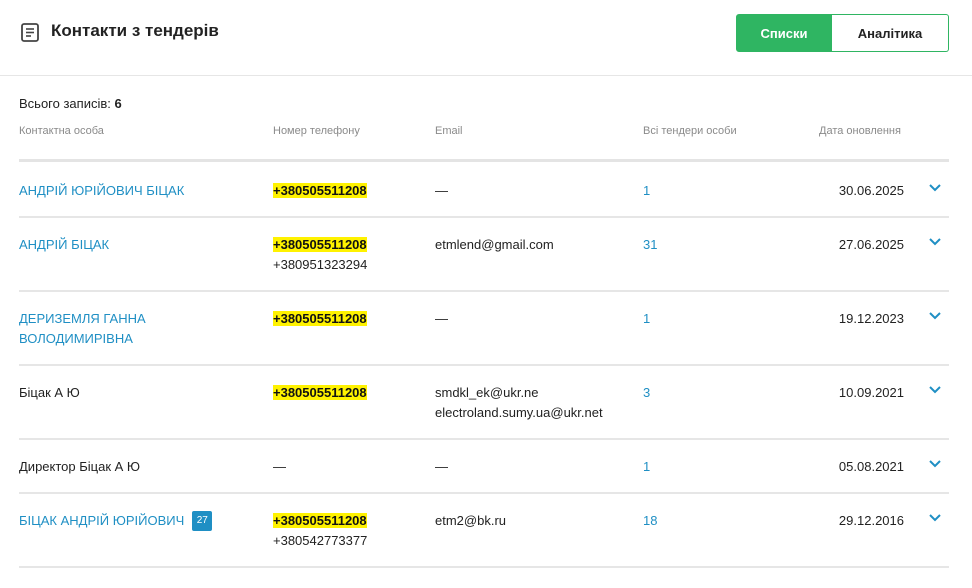 This screenshot has width=972, height=588. I want to click on page-header: Контакти з тендерів Списки Аналітика, so click(486, 38).